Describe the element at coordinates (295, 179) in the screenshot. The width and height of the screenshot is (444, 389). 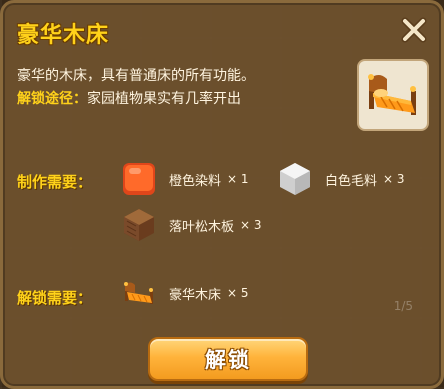
I see `white-wool-icon` at that location.